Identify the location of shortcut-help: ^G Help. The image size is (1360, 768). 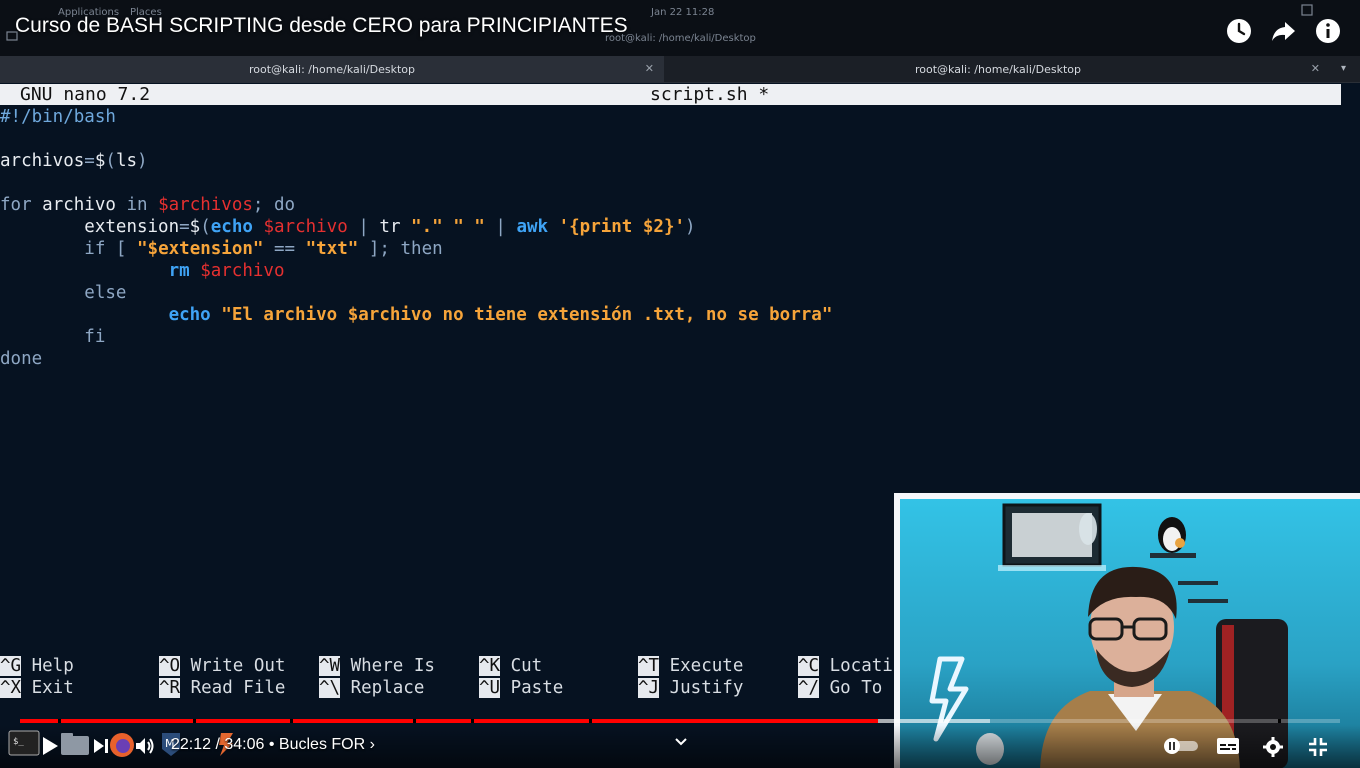
(37, 666).